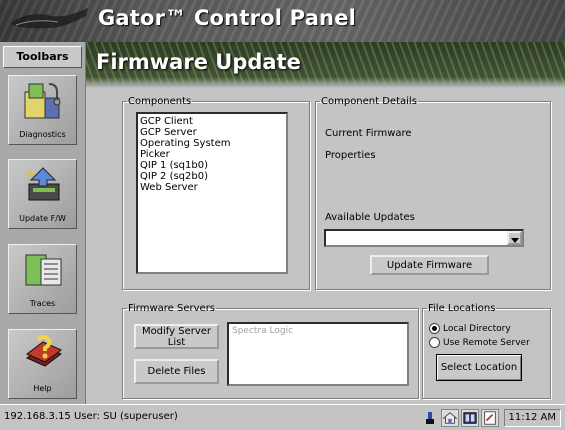 The image size is (565, 430). I want to click on library-icon, so click(469, 418).